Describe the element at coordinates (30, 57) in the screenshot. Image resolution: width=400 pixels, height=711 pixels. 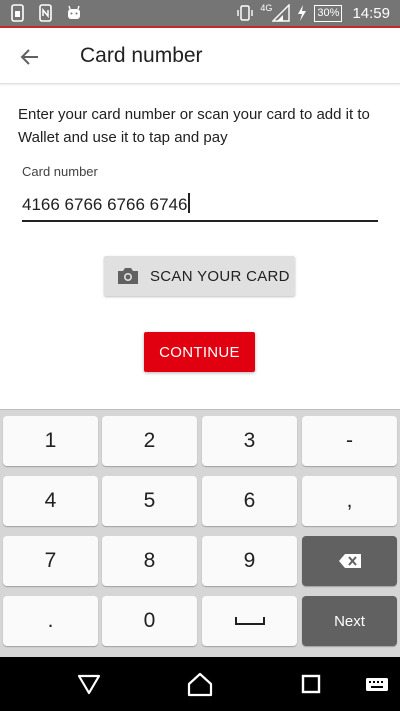
I see `back-arrow-icon` at that location.